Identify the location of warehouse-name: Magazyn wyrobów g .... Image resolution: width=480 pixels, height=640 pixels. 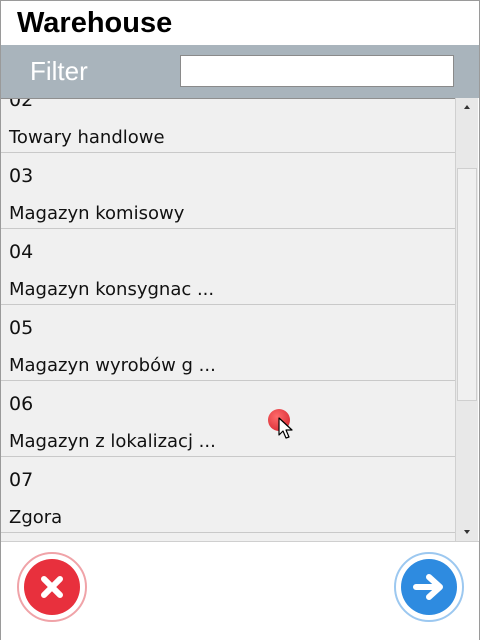
(112, 365).